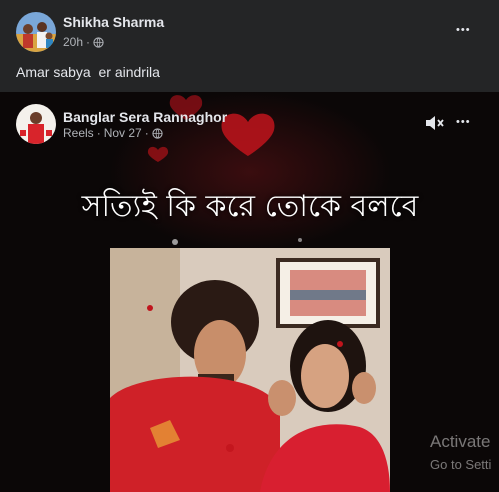 The height and width of the screenshot is (492, 499). Describe the element at coordinates (36, 124) in the screenshot. I see `page-avatar` at that location.